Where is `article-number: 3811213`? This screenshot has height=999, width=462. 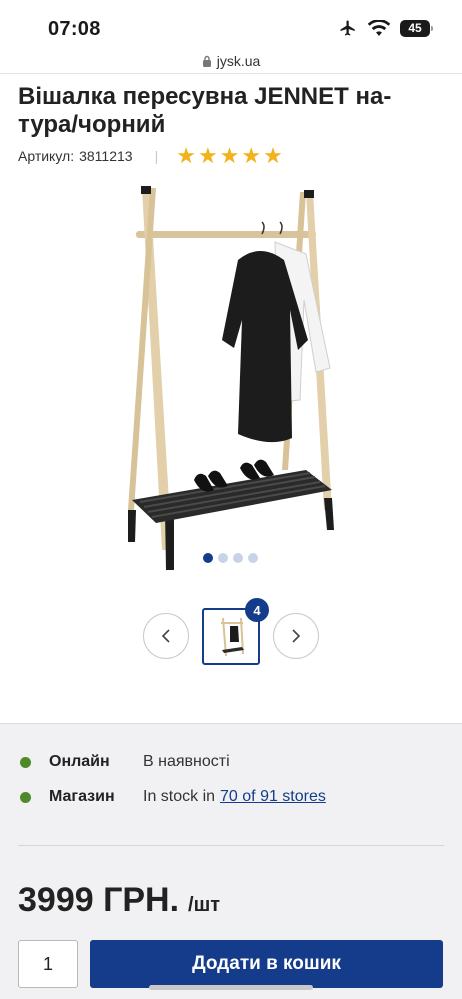 article-number: 3811213 is located at coordinates (106, 156).